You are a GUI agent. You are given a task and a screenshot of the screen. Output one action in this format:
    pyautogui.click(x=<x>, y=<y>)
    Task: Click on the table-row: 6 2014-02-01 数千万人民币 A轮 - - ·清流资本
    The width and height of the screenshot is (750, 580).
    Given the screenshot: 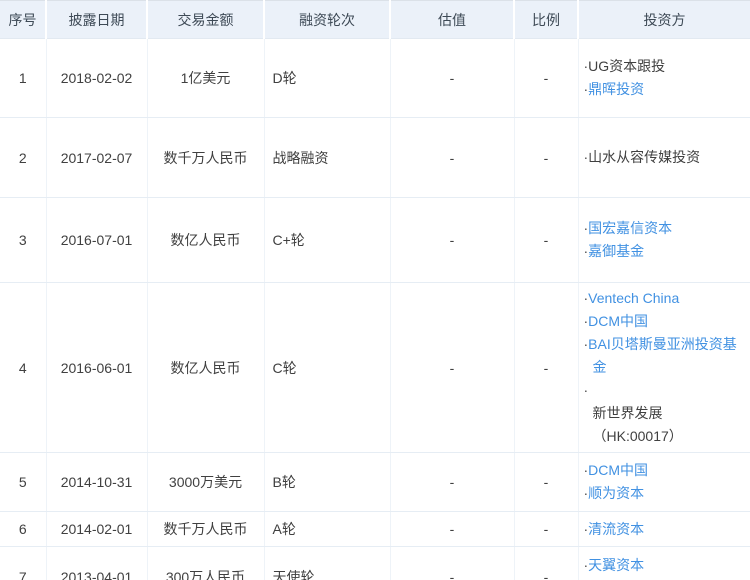 What is the action you would take?
    pyautogui.click(x=375, y=529)
    